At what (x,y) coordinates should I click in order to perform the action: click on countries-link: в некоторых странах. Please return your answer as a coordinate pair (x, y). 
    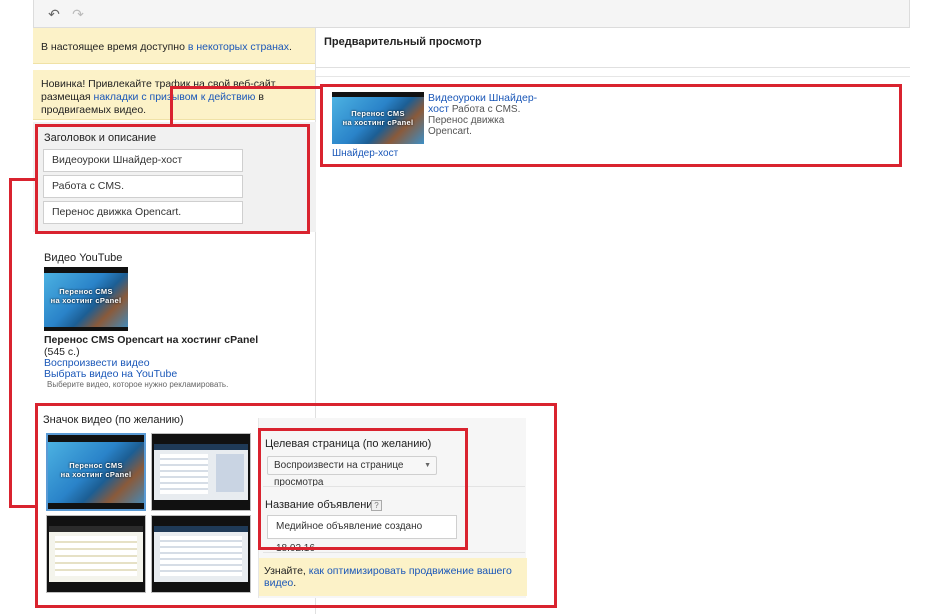
    Looking at the image, I should click on (238, 47).